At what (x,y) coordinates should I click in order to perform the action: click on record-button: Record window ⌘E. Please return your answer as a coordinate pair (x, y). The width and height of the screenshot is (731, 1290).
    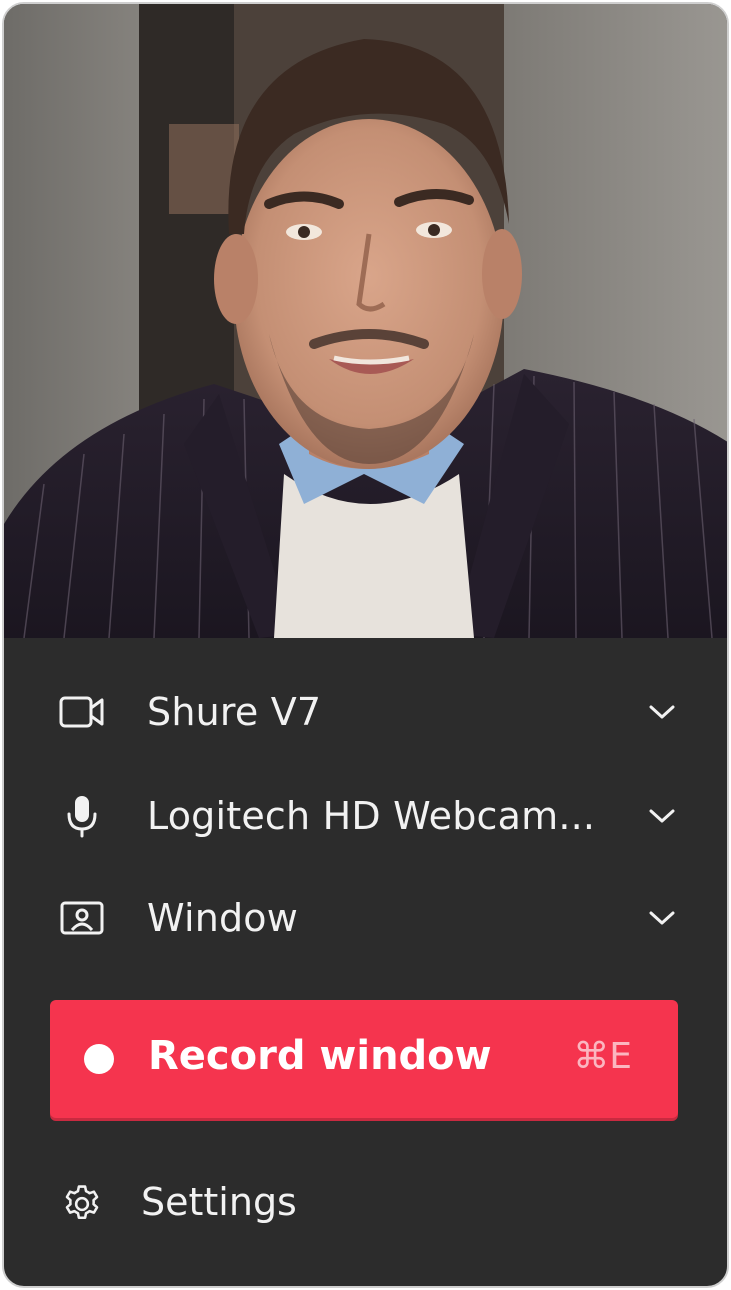
    Looking at the image, I should click on (364, 1059).